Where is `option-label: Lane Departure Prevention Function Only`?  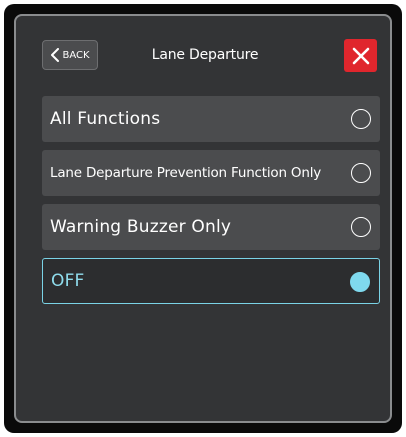
option-label: Lane Departure Prevention Function Only is located at coordinates (186, 173).